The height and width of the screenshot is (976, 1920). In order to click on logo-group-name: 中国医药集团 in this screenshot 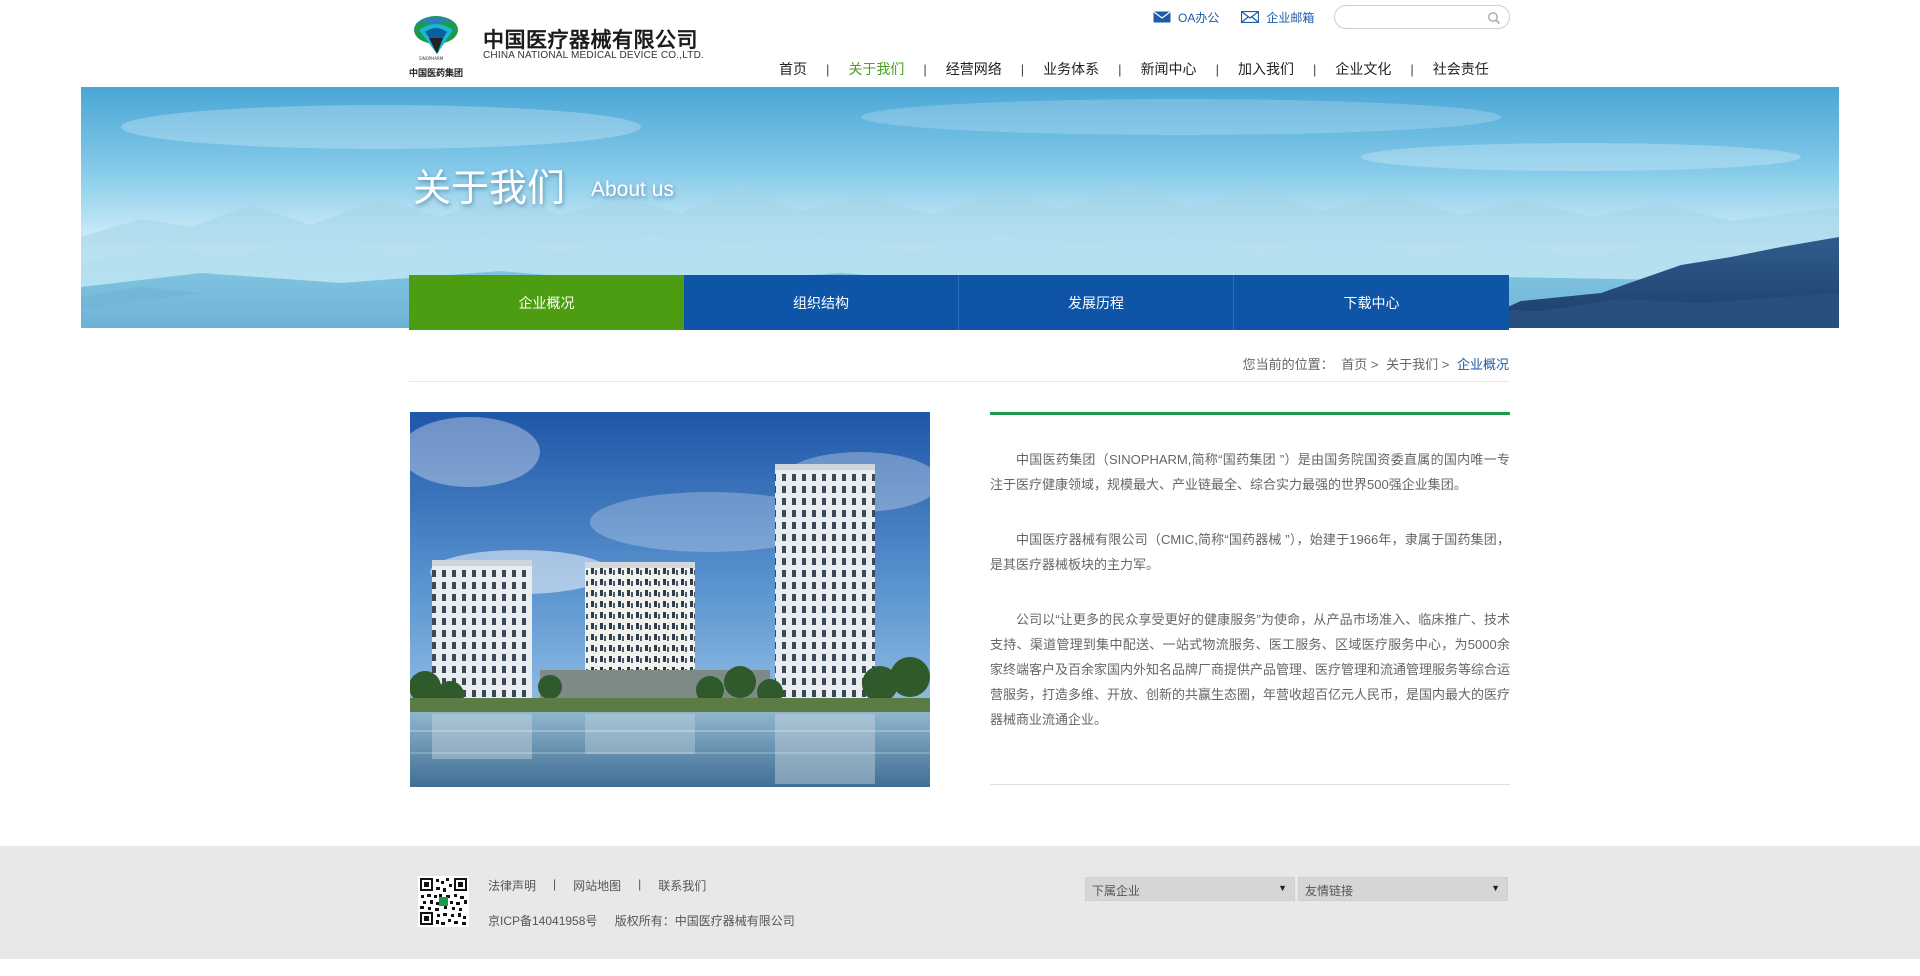, I will do `click(436, 73)`.